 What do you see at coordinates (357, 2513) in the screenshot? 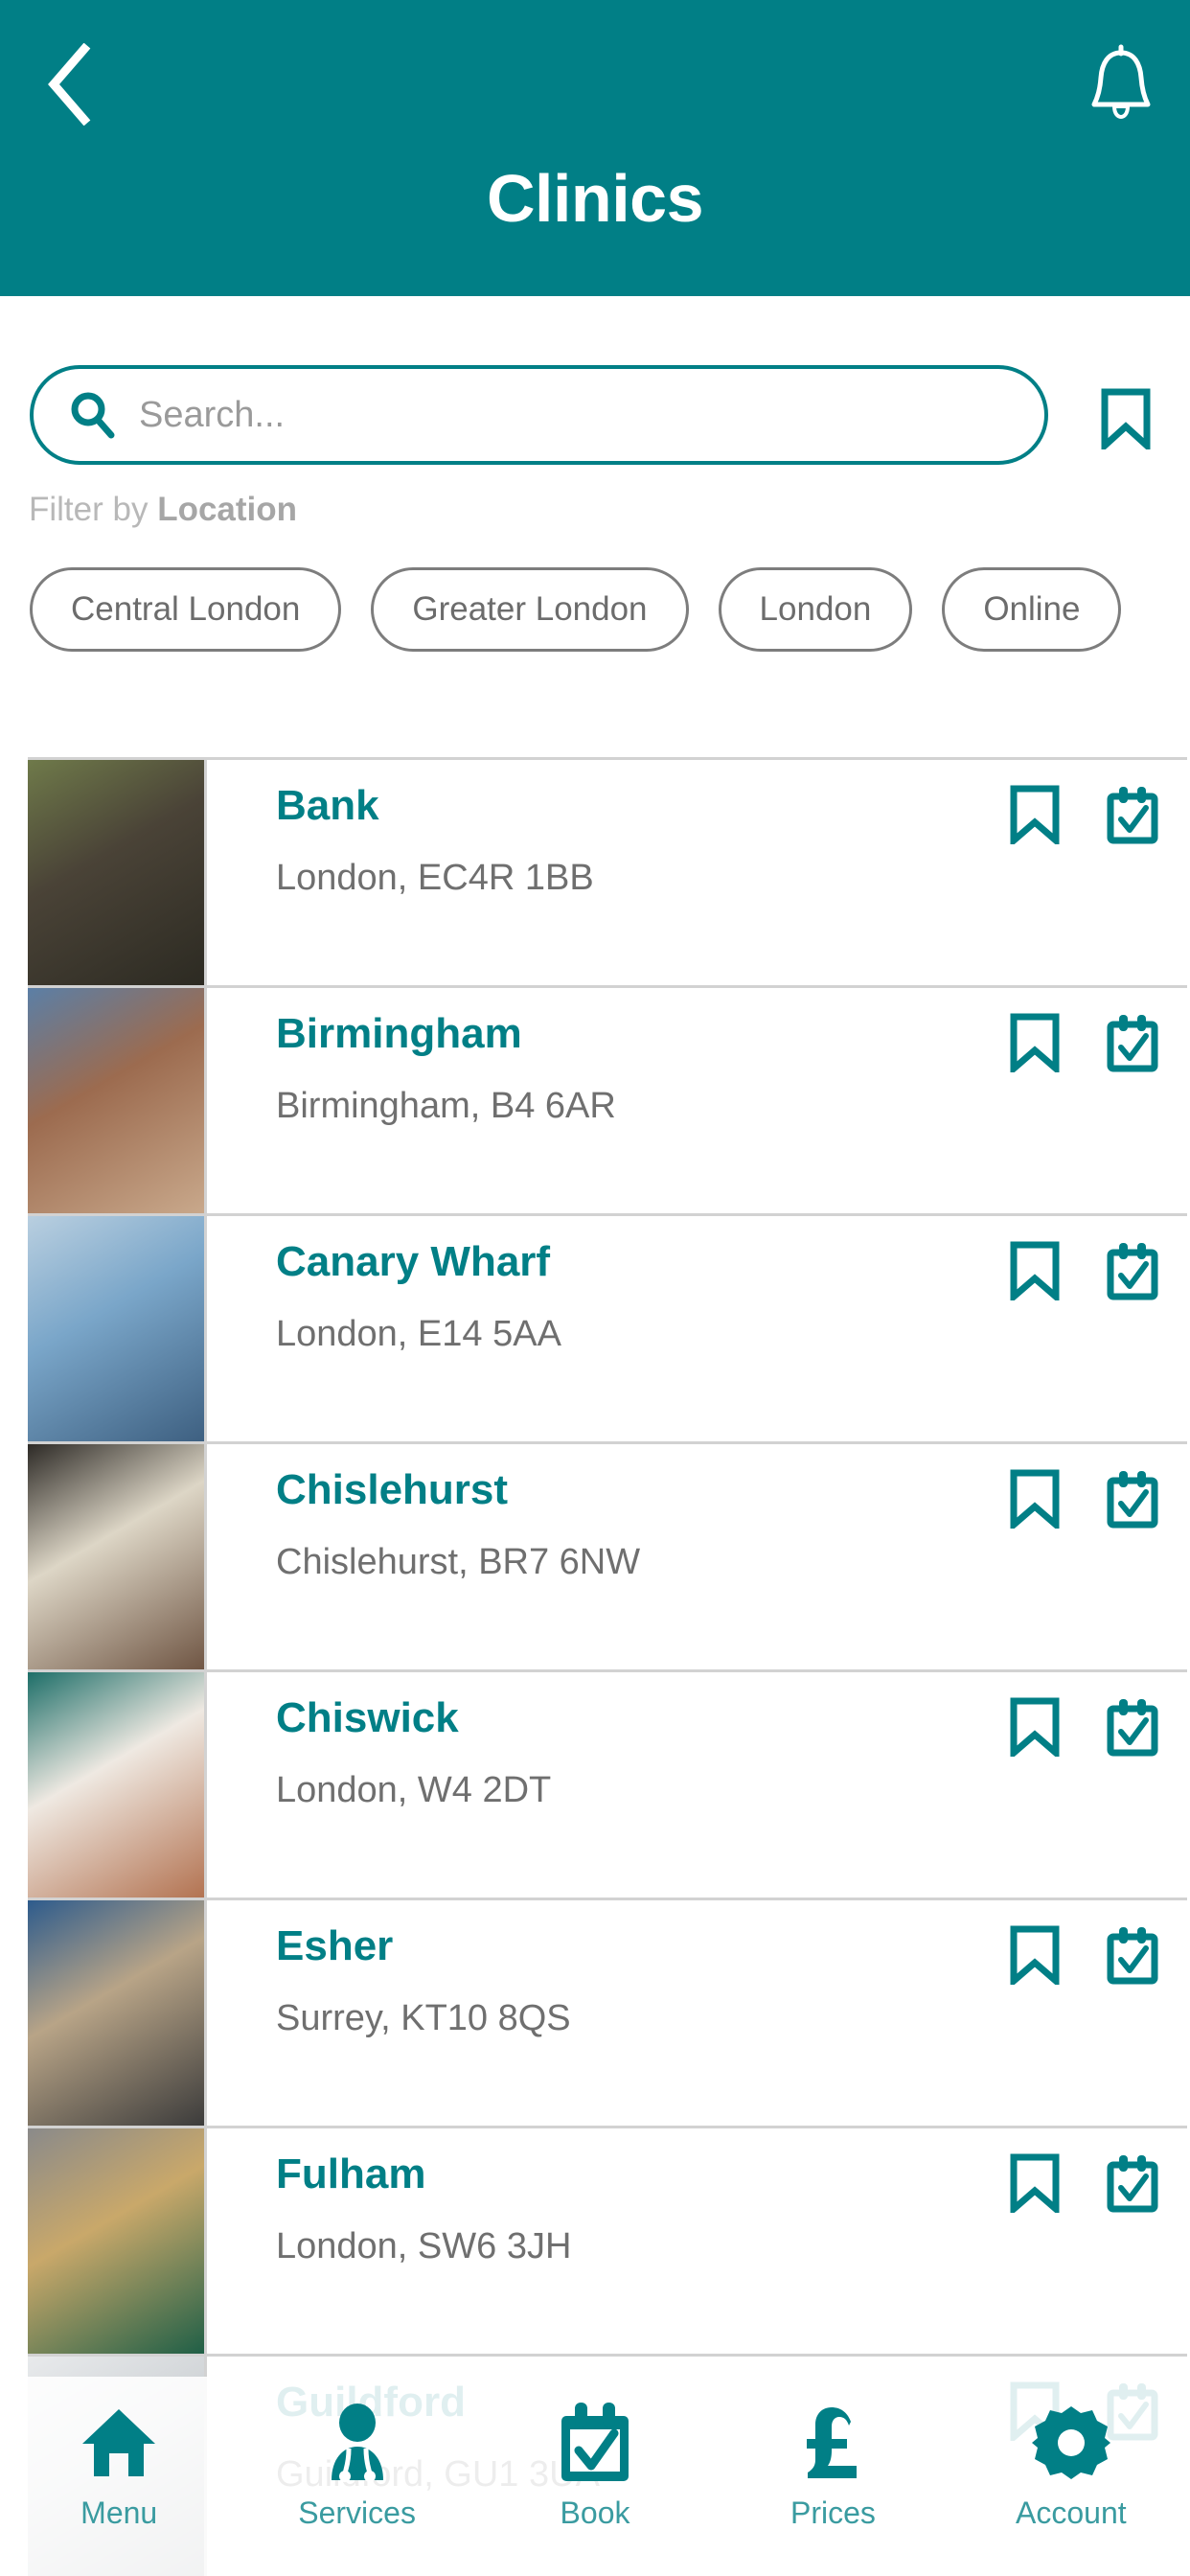
I see `nav-item-label: Services` at bounding box center [357, 2513].